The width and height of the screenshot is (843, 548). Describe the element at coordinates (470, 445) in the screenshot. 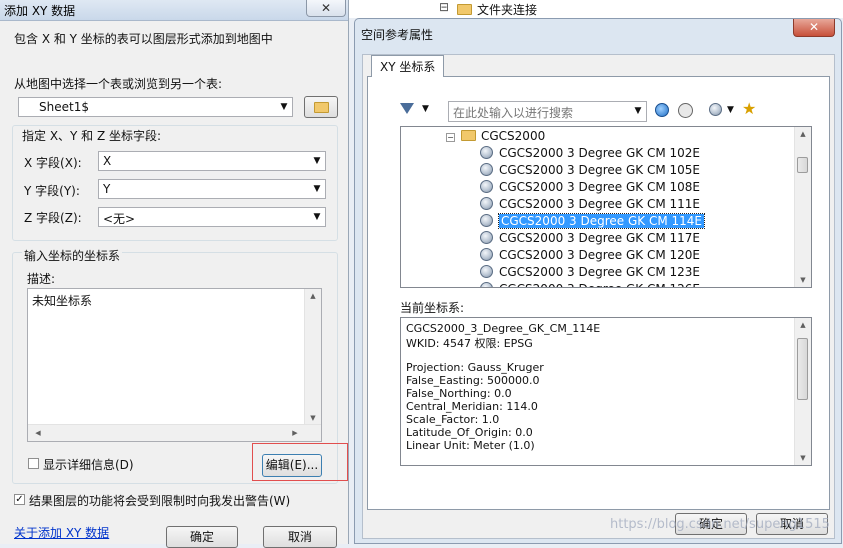

I see `coordinate-detail-line: Linear Unit: Meter (1.0)` at that location.